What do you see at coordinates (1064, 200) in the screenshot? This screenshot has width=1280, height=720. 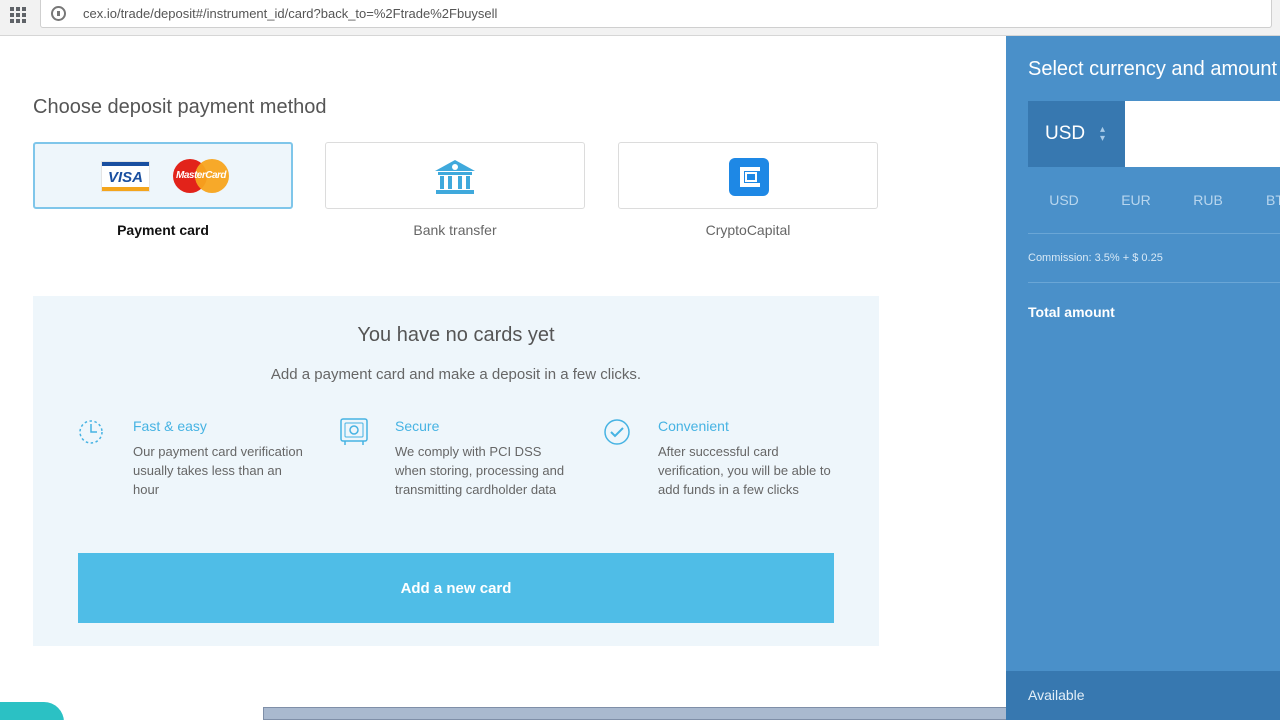 I see `tab-usd: USD` at bounding box center [1064, 200].